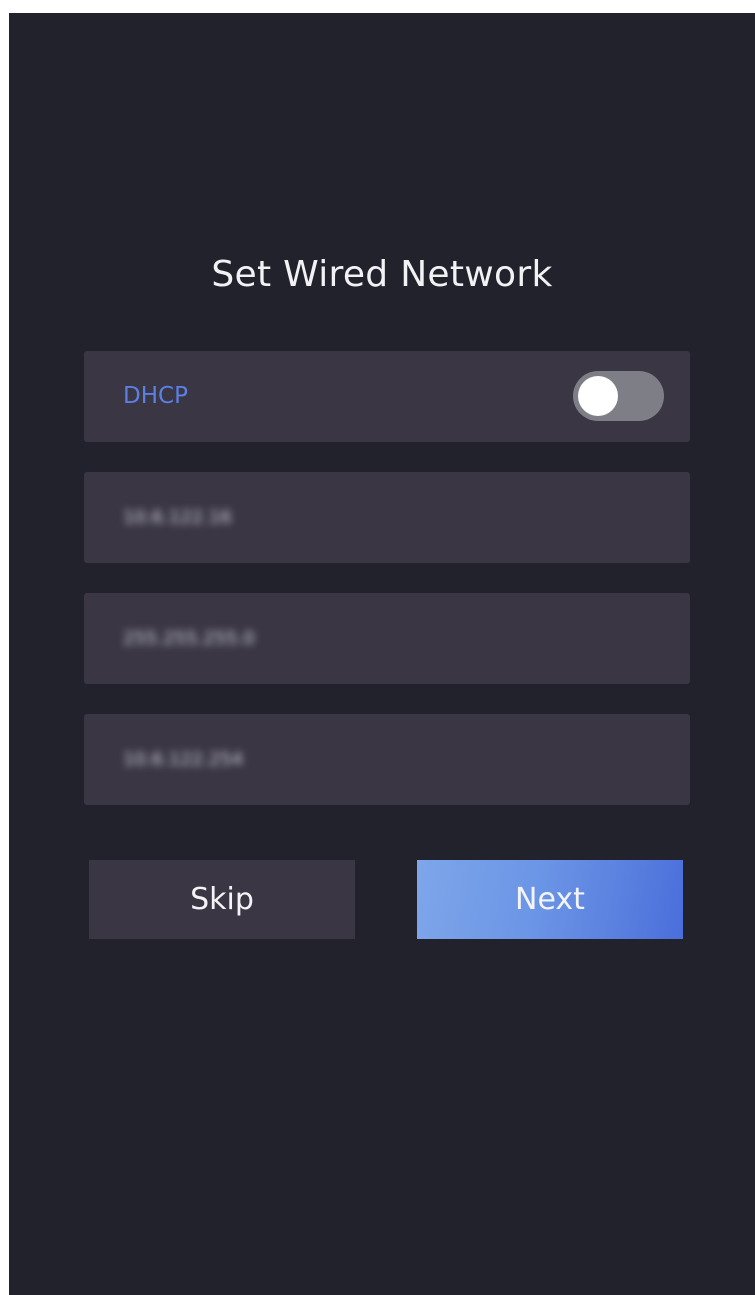 The height and width of the screenshot is (1295, 755). I want to click on subnet-mask-field: 255.255.255.0, so click(387, 638).